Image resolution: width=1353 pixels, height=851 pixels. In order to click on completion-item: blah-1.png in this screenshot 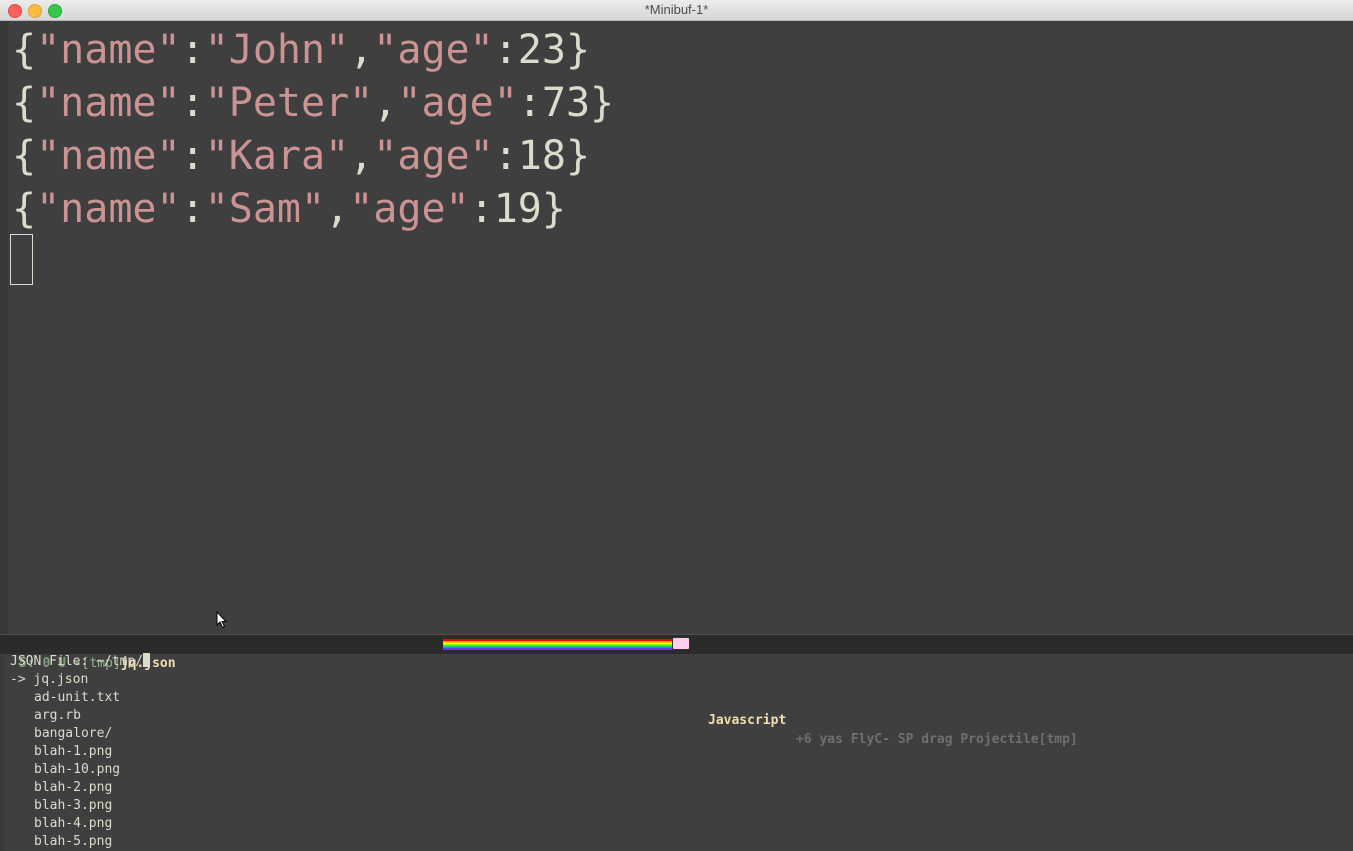, I will do `click(680, 752)`.